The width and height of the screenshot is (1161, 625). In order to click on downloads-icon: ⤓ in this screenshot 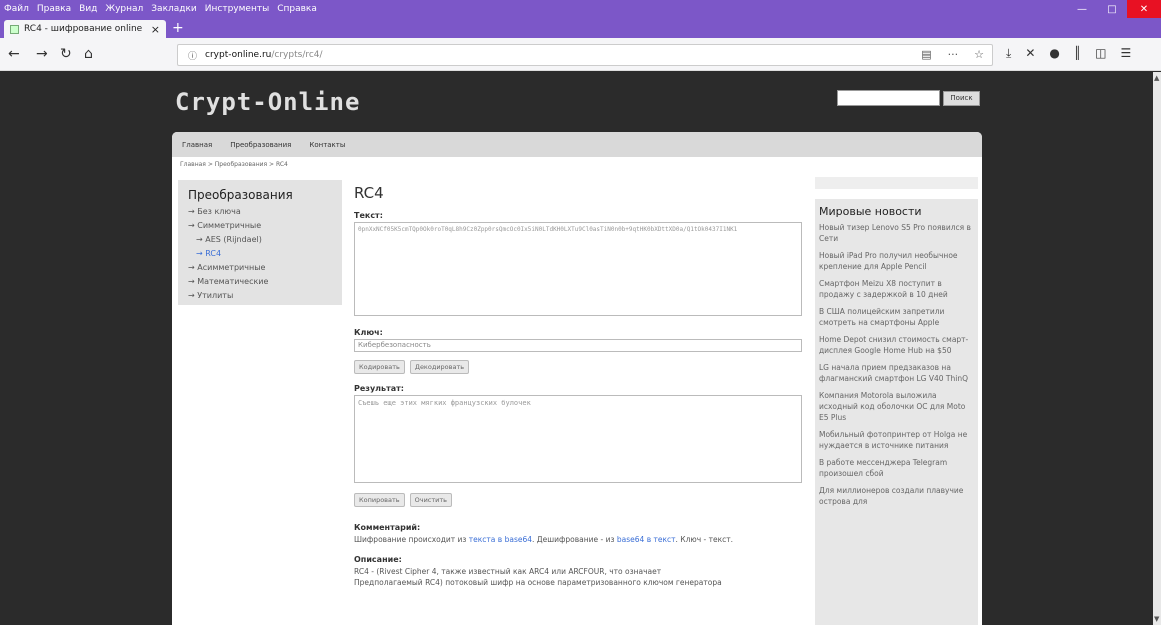, I will do `click(1008, 53)`.